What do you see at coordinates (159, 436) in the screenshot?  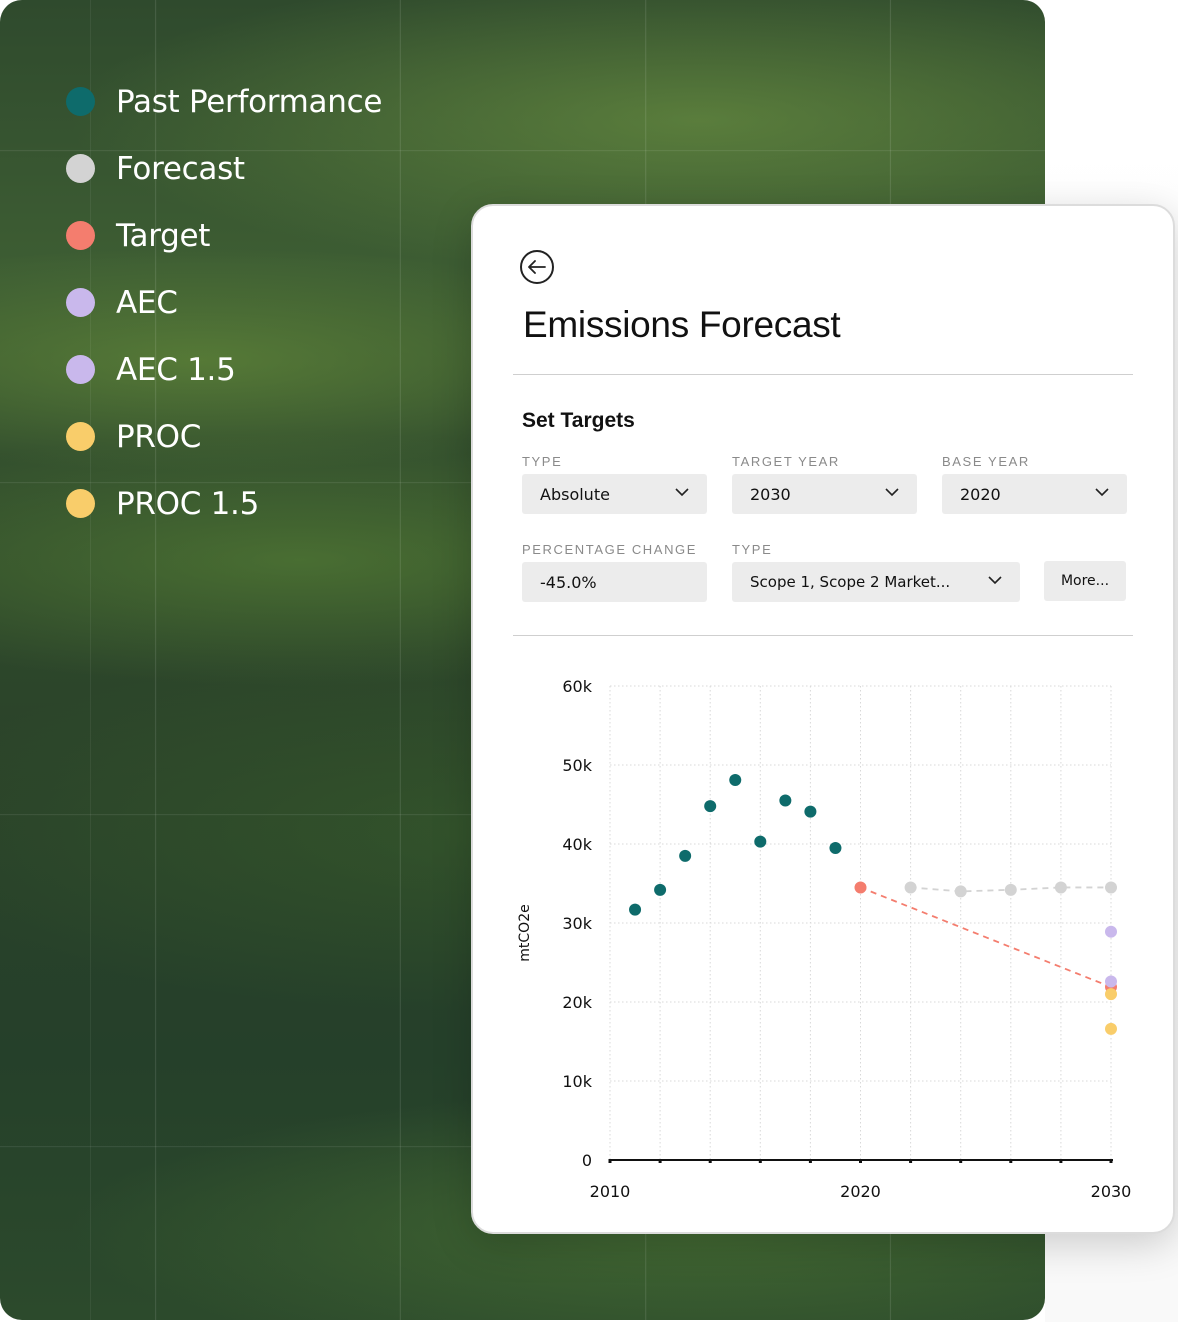 I see `legend-label: PROC` at bounding box center [159, 436].